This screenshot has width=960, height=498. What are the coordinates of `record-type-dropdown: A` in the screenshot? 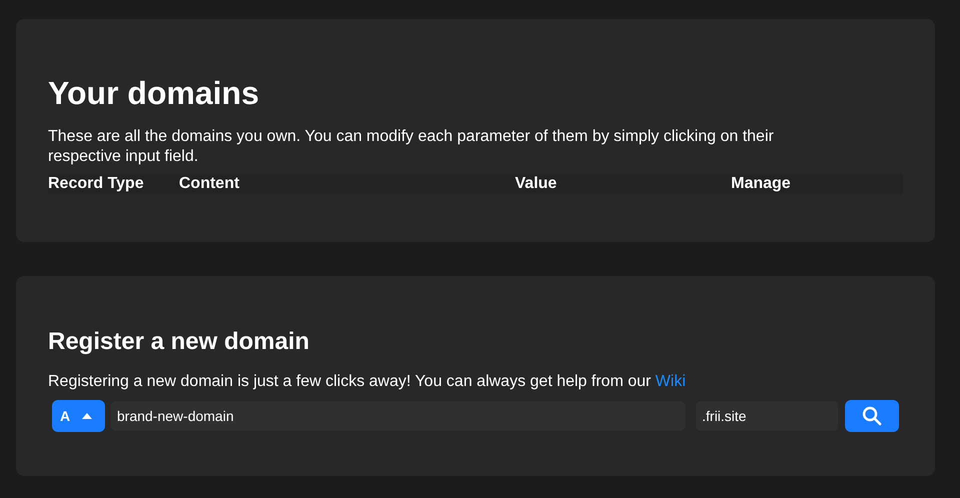 It's located at (78, 416).